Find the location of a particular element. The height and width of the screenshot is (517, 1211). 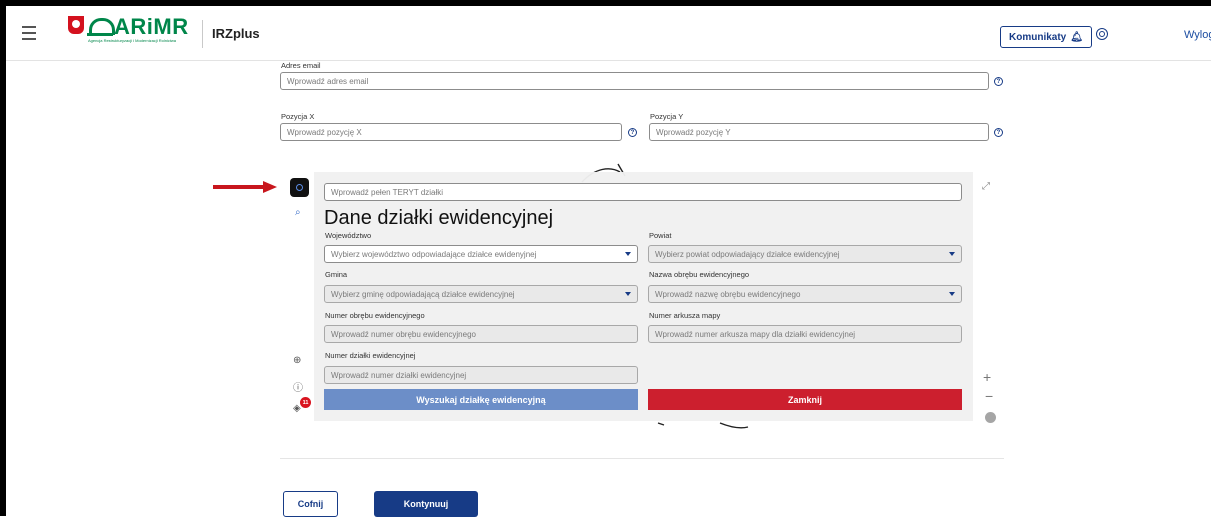

pos-x-label: Pozycja X is located at coordinates (298, 116).